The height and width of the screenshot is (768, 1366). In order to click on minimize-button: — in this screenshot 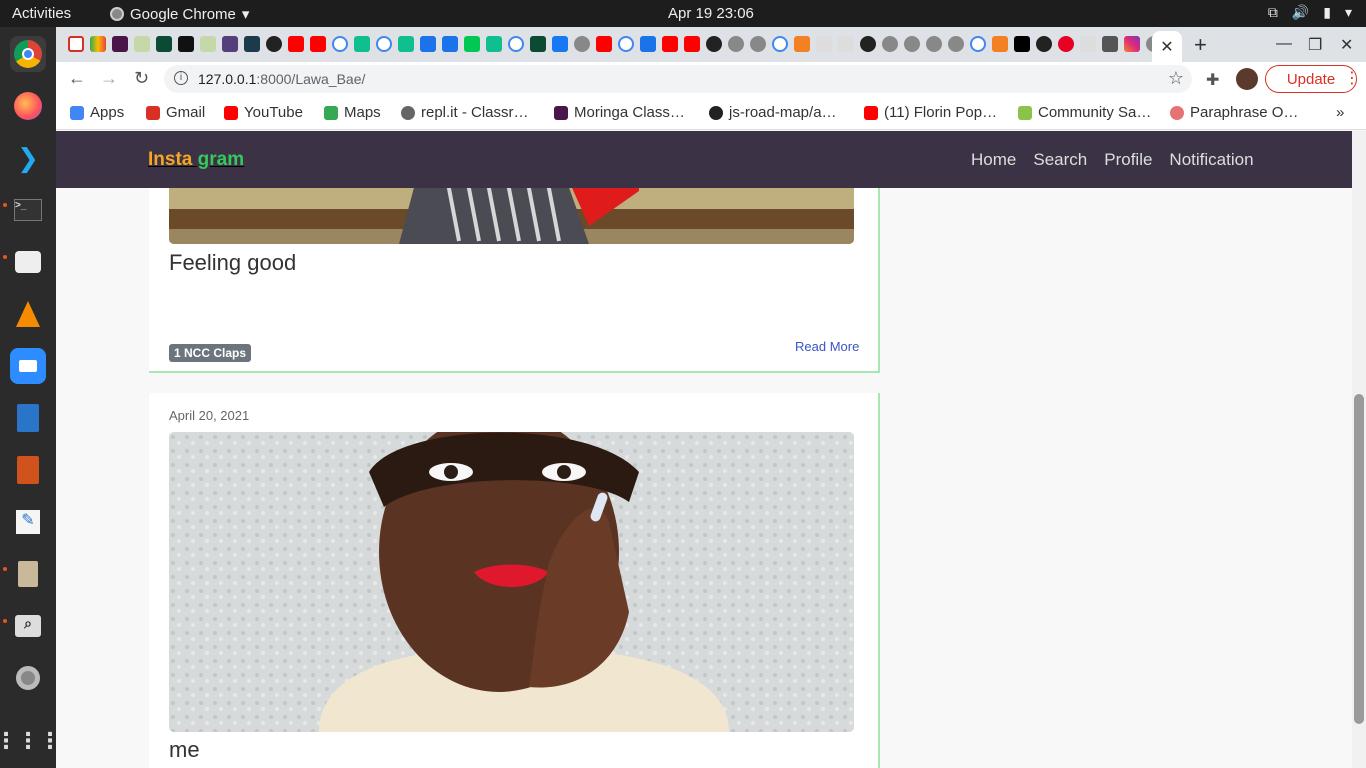, I will do `click(1284, 44)`.